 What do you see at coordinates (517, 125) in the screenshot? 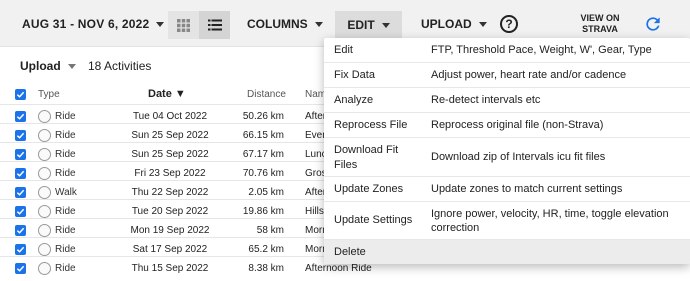
I see `menu-item-description: Reprocess original file (non-Strava)` at bounding box center [517, 125].